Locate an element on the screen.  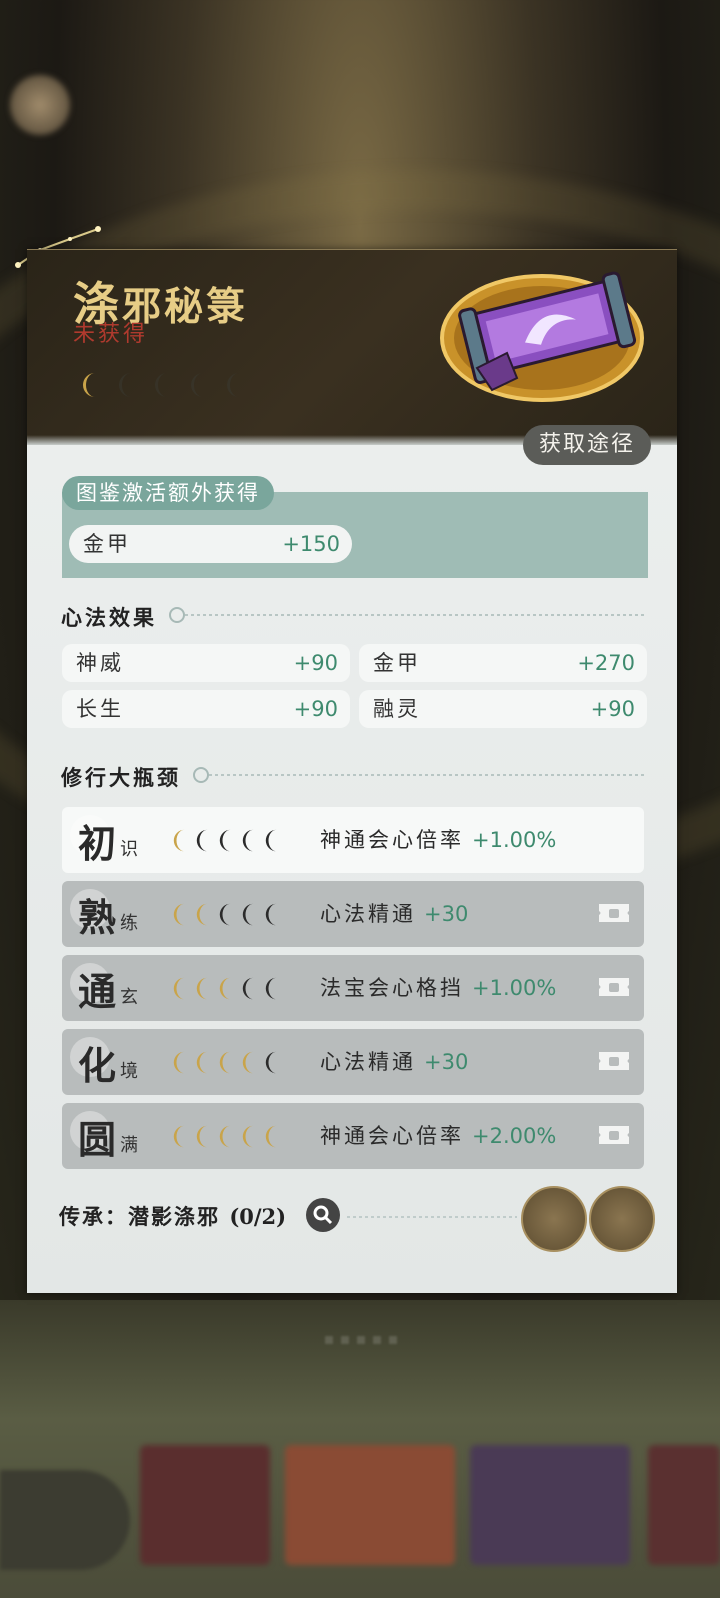
stage-name: 熟 is located at coordinates (97, 917).